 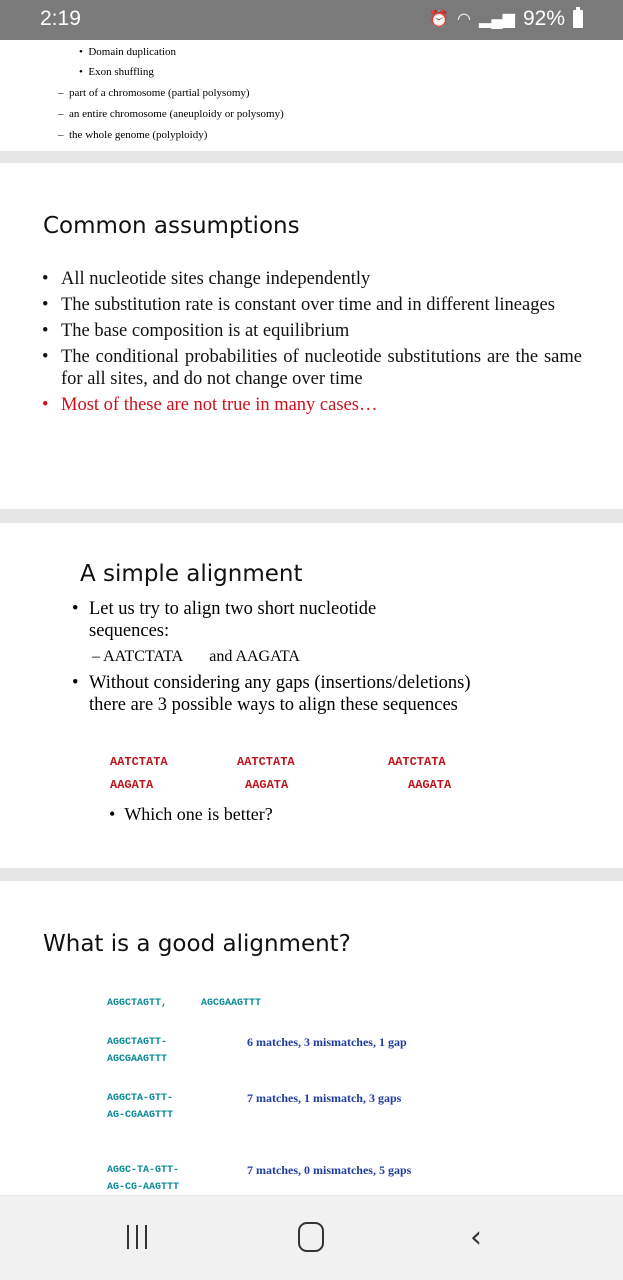 What do you see at coordinates (143, 1187) in the screenshot?
I see `alignment-3-bottom: AG-CG-AAGTTT` at bounding box center [143, 1187].